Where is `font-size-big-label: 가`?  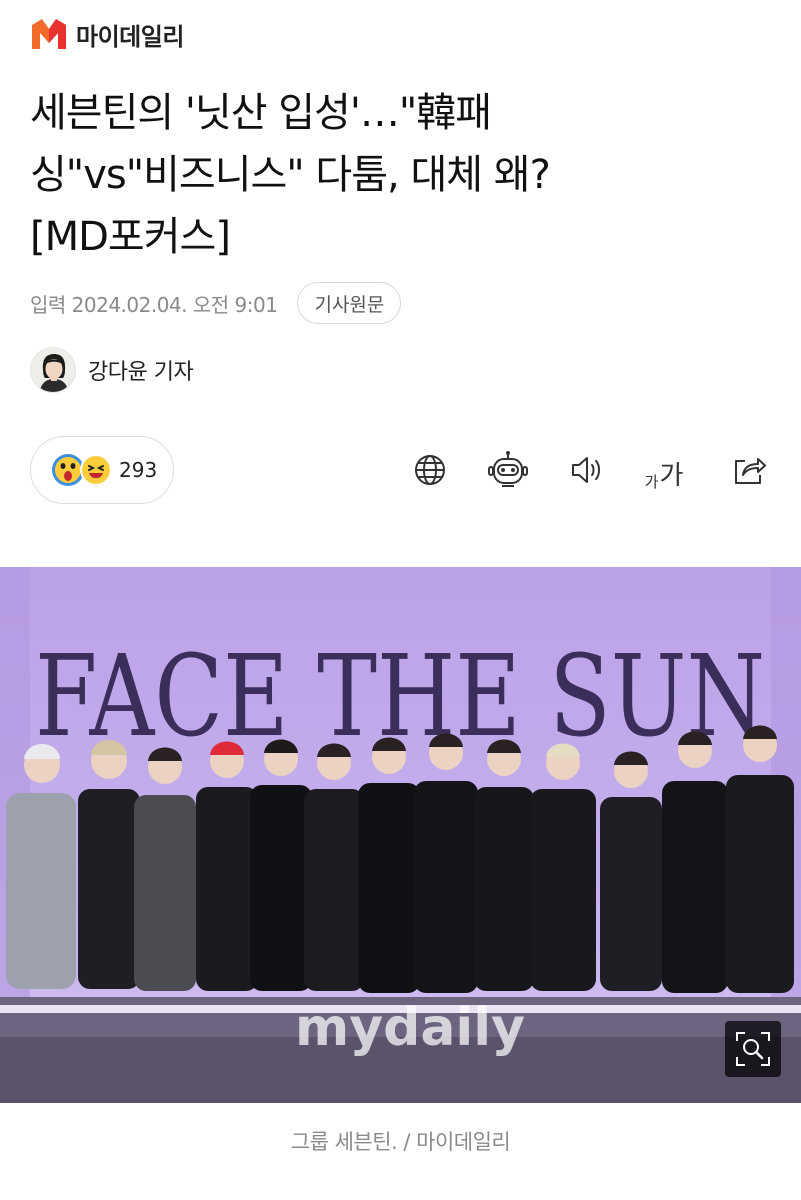 font-size-big-label: 가 is located at coordinates (671, 476).